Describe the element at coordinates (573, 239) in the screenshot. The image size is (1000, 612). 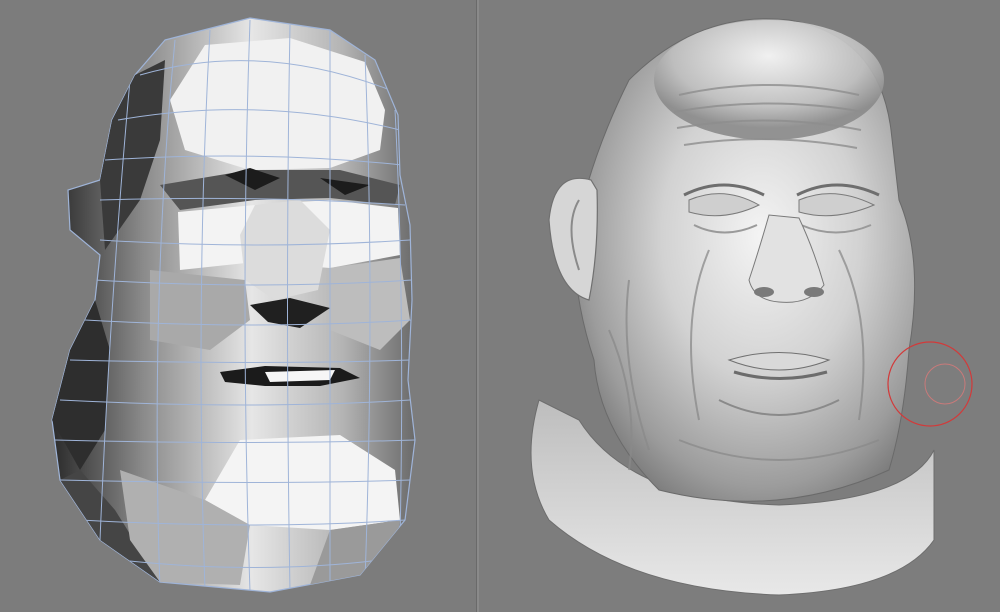
I see `sculpt-ear` at that location.